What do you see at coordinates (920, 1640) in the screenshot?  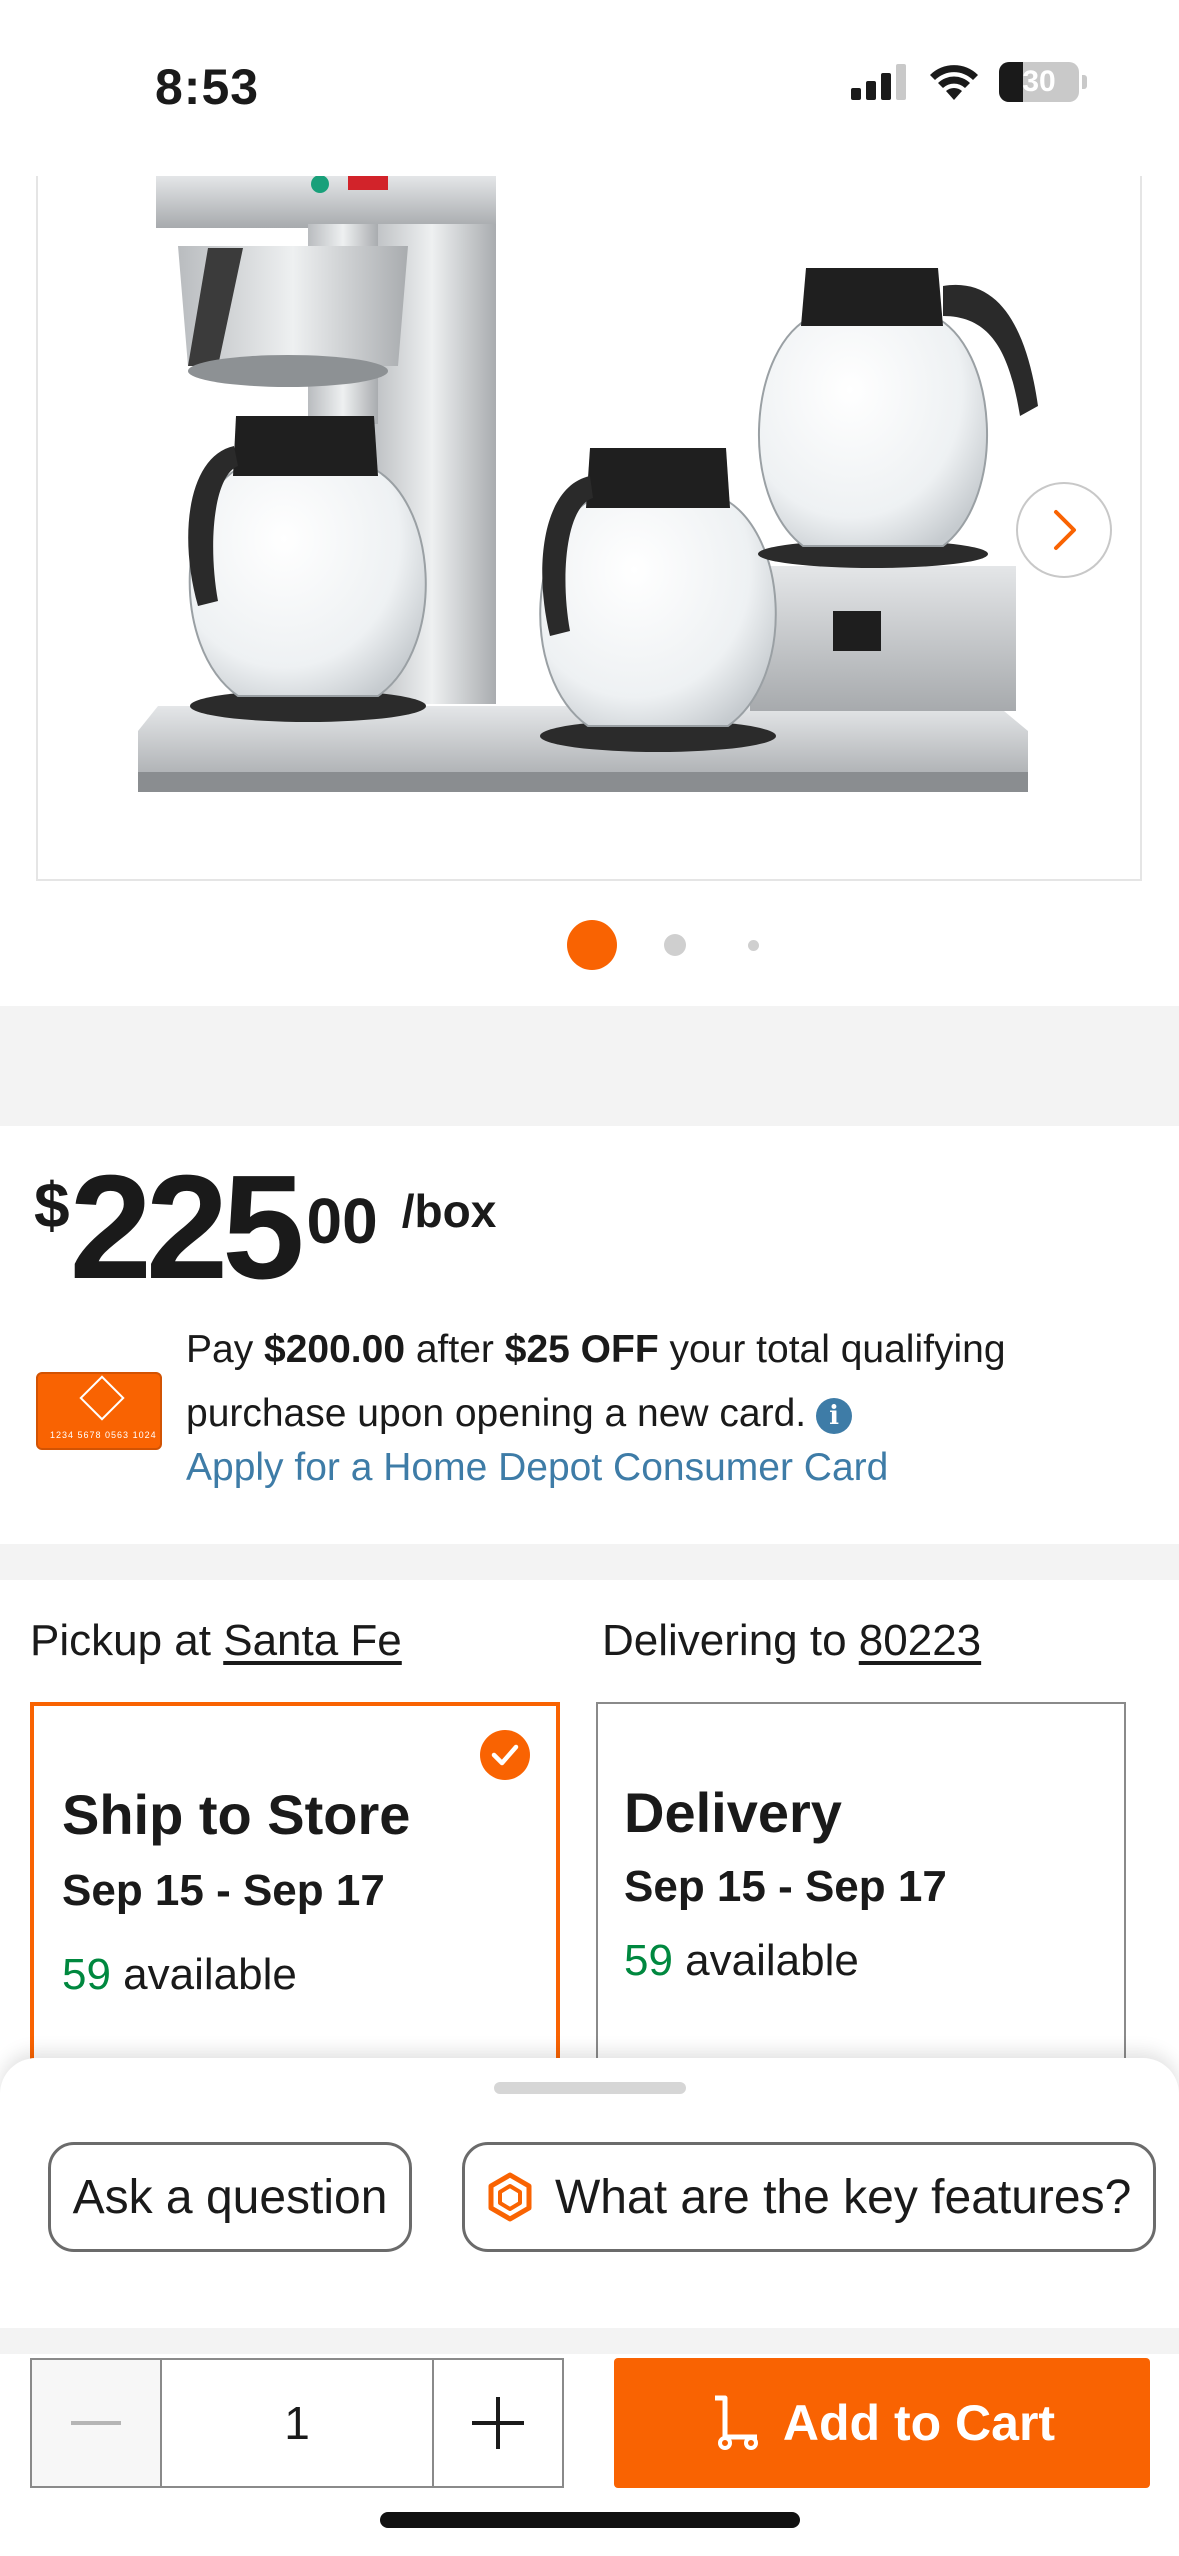 I see `zip-link: 80223` at bounding box center [920, 1640].